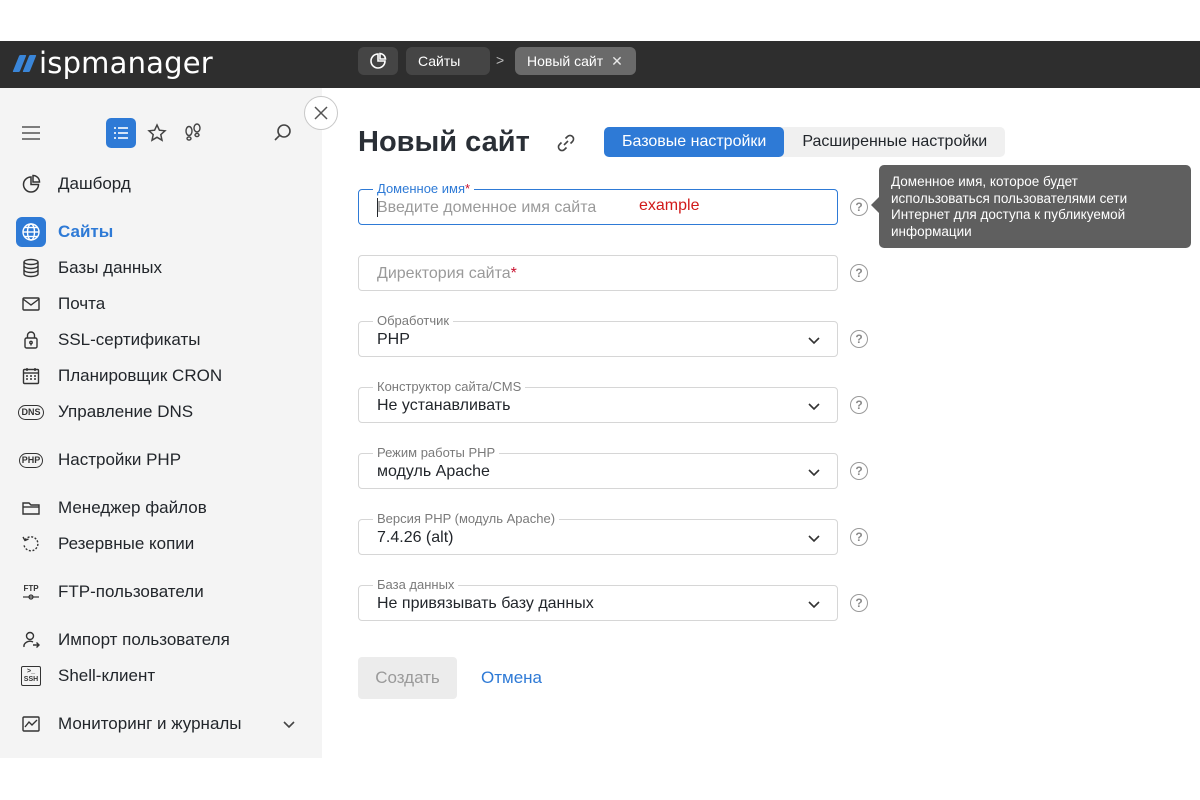 The image size is (1200, 800). I want to click on handler-label: Обработчик, so click(413, 321).